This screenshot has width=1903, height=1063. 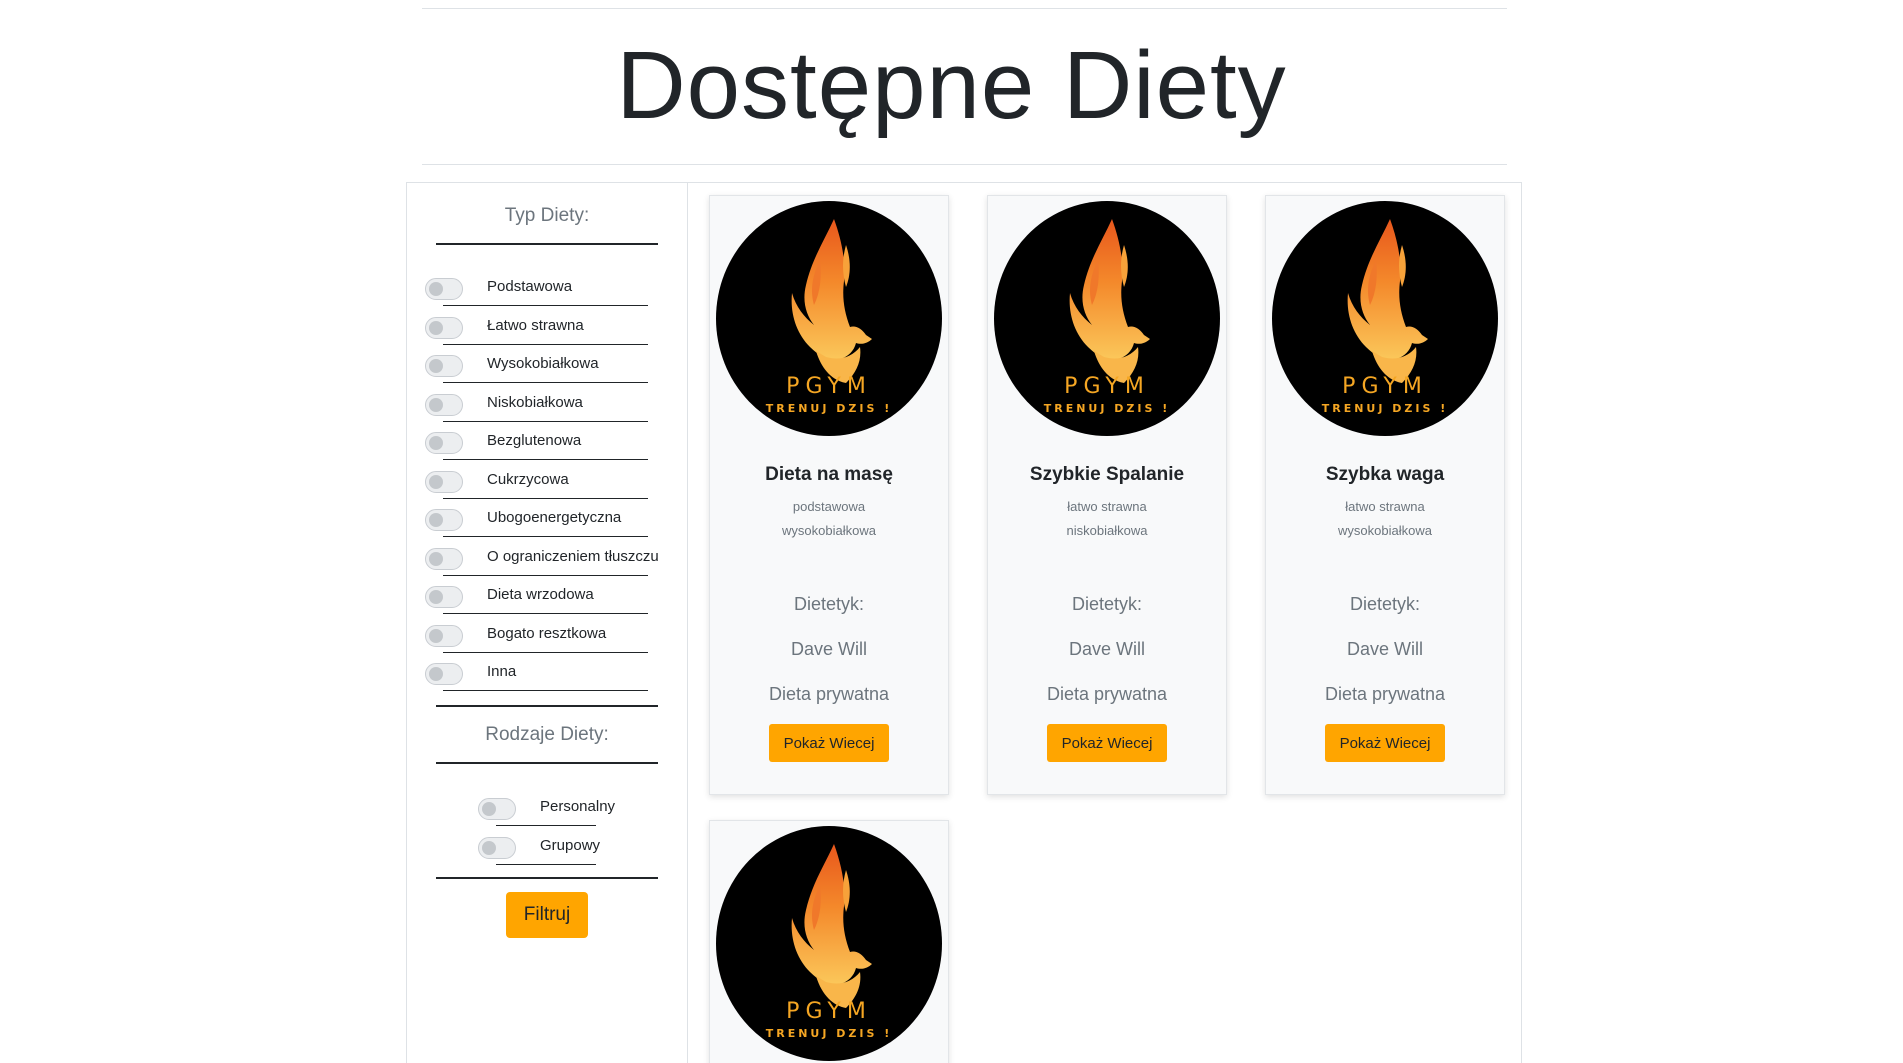 What do you see at coordinates (573, 556) in the screenshot?
I see `diet-type-label: O ograniczeniem tłuszczu` at bounding box center [573, 556].